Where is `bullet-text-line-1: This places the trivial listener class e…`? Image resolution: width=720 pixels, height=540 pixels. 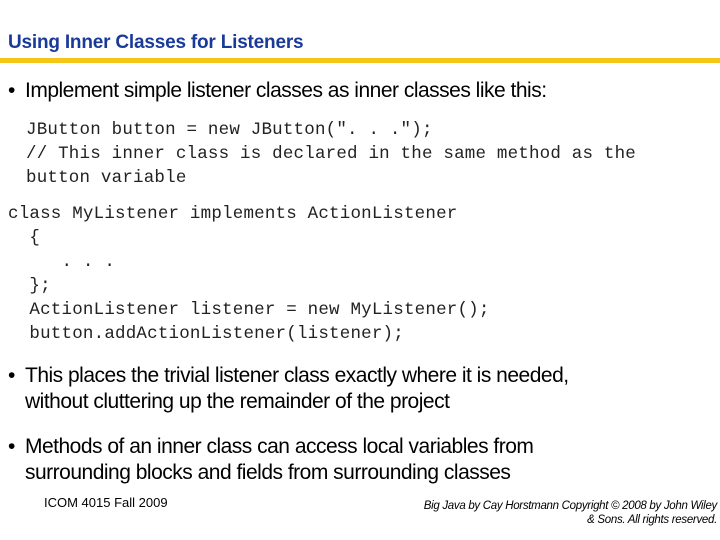 bullet-text-line-1: This places the trivial listener class e… is located at coordinates (297, 375).